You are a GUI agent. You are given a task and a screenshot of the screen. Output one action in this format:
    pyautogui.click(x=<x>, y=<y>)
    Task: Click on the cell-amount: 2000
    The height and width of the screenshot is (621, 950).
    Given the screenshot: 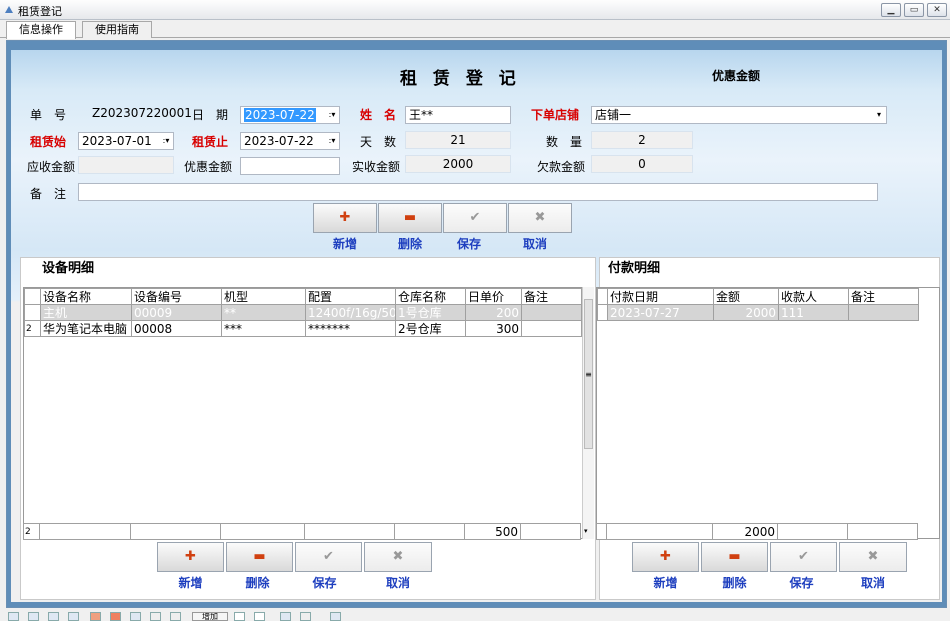 What is the action you would take?
    pyautogui.click(x=746, y=312)
    